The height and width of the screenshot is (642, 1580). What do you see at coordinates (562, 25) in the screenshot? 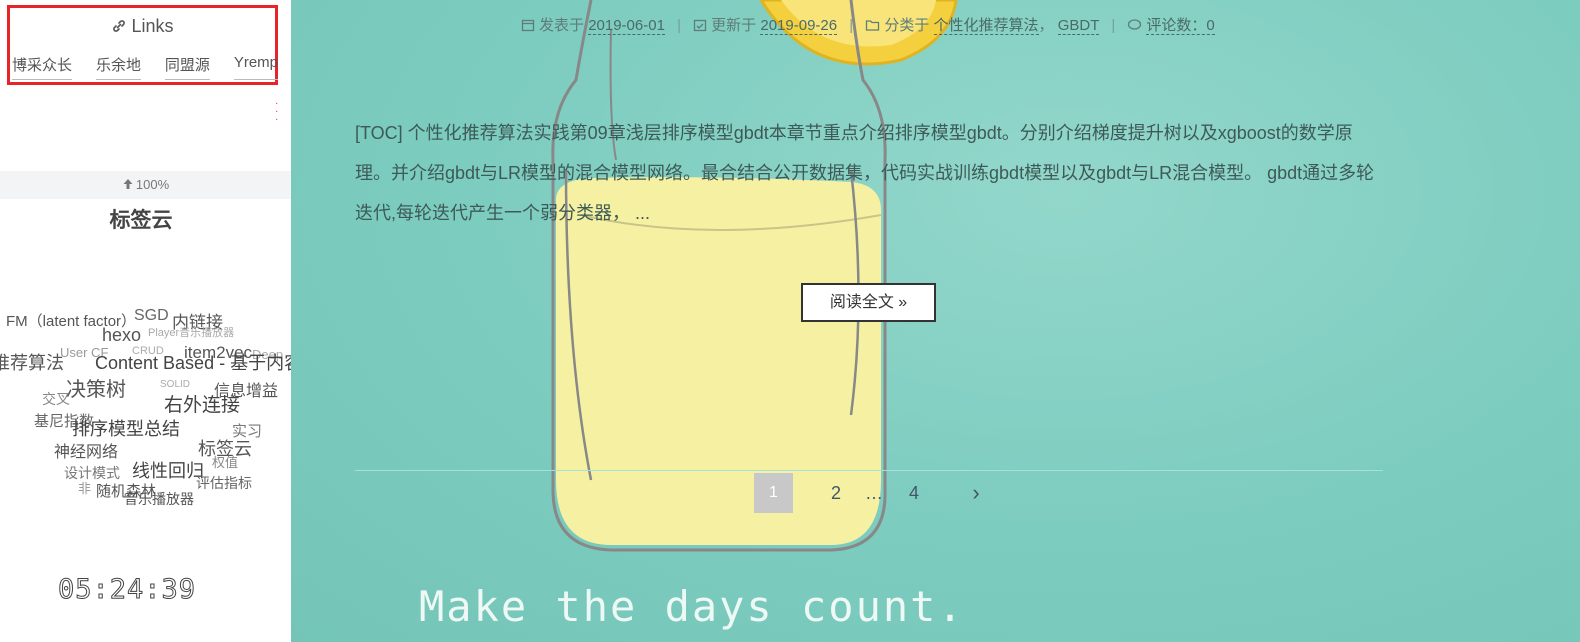
I see `published-label: 发表于` at bounding box center [562, 25].